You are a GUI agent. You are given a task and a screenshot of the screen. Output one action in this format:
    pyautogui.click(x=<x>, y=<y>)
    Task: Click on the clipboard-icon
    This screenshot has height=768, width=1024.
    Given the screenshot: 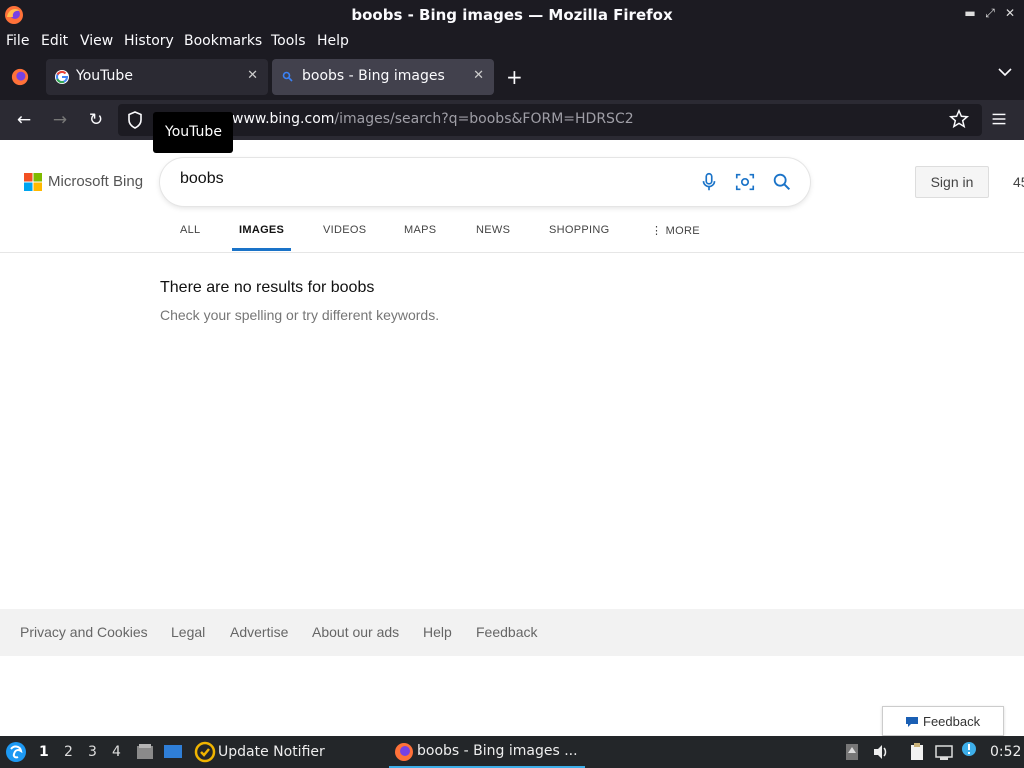 What is the action you would take?
    pyautogui.click(x=917, y=752)
    